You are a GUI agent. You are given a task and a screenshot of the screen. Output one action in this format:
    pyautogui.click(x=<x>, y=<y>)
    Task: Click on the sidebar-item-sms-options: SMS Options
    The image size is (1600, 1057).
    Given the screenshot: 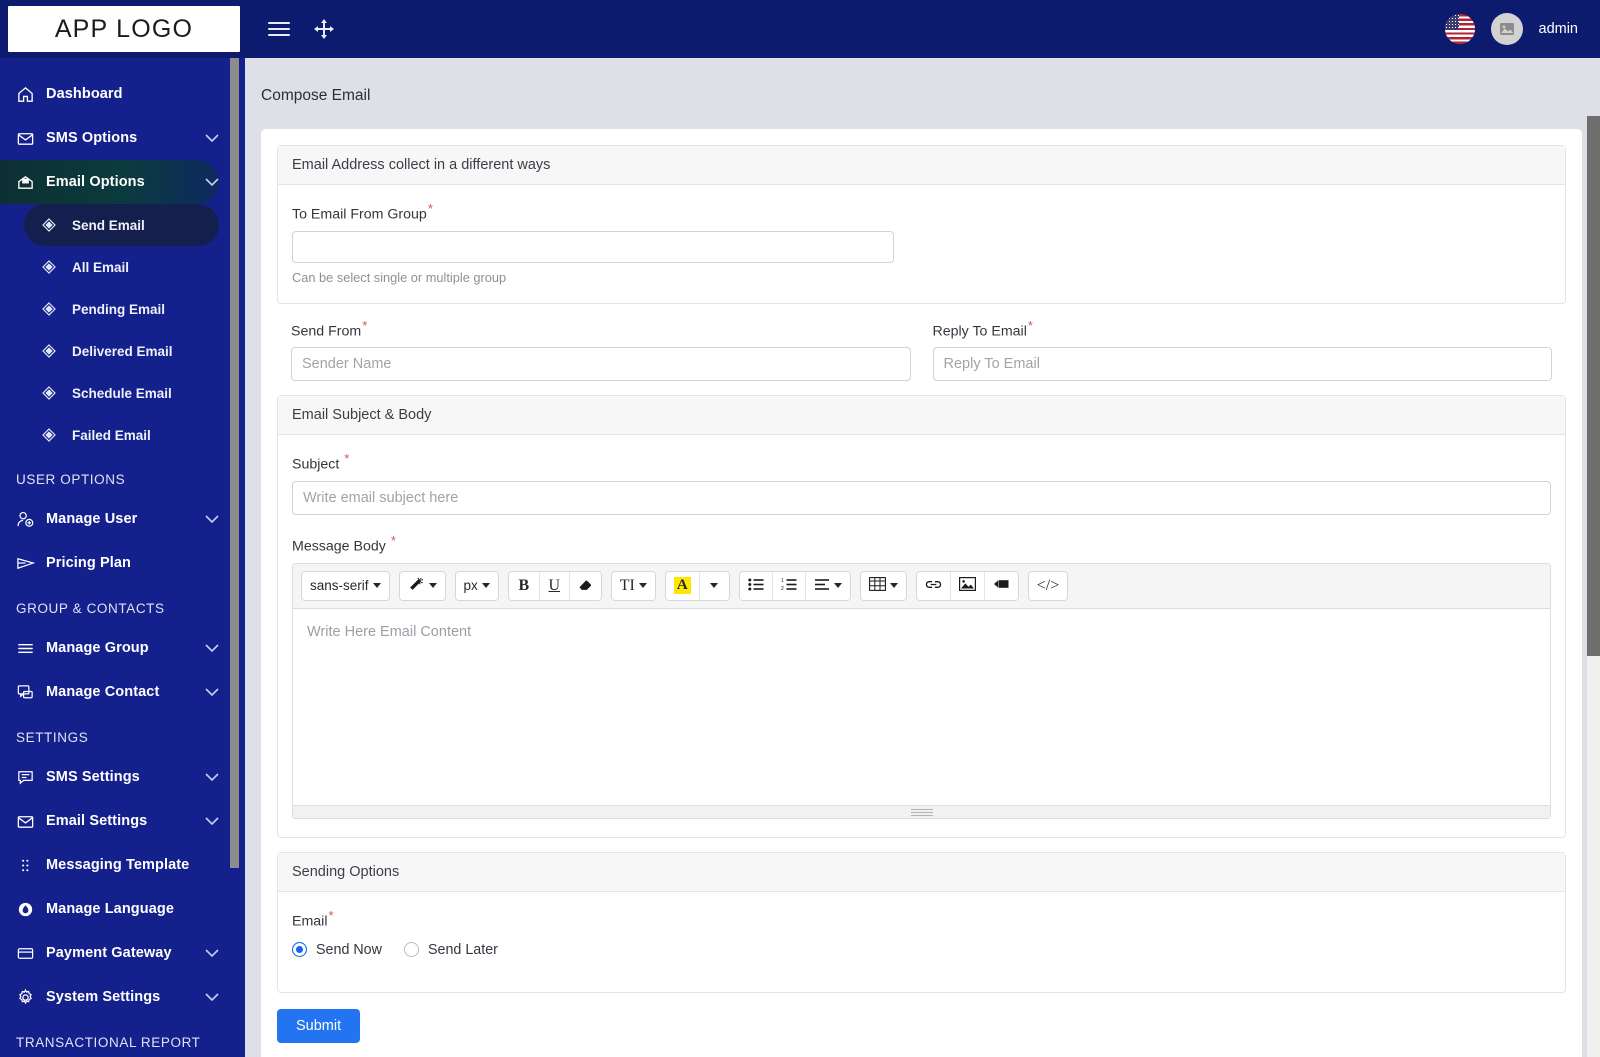 What is the action you would take?
    pyautogui.click(x=109, y=138)
    